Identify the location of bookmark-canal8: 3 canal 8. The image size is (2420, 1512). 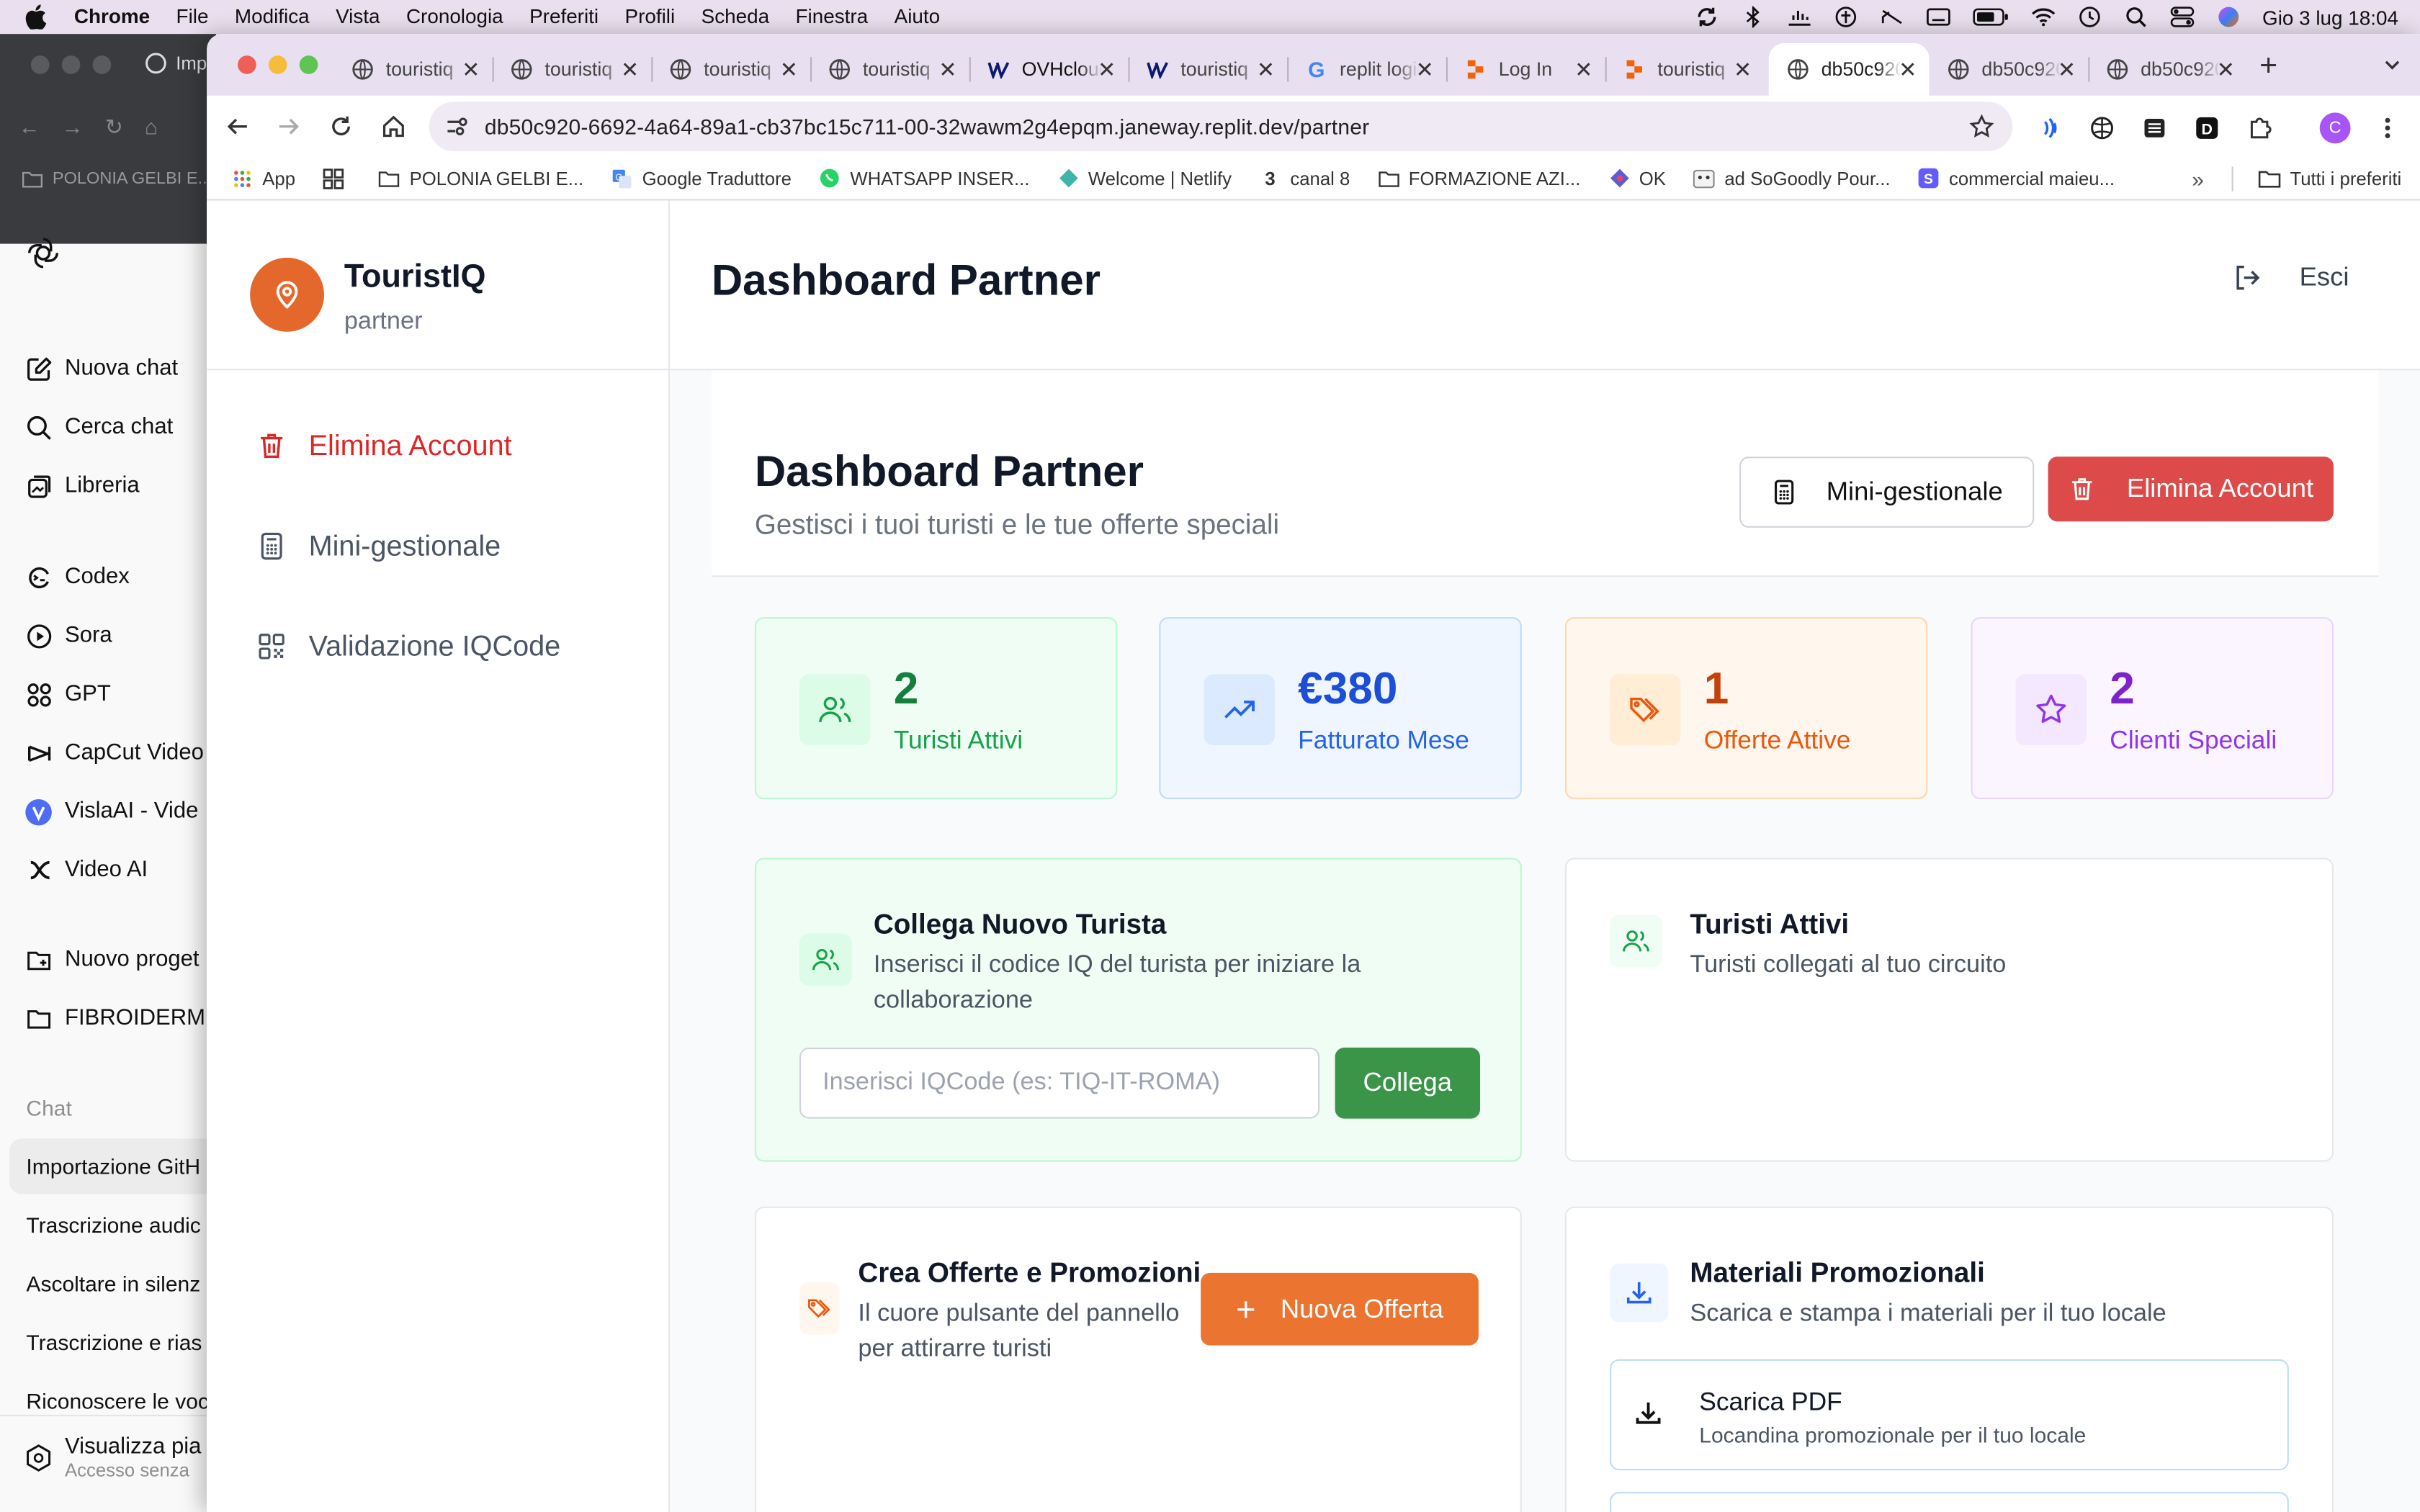
(1305, 178).